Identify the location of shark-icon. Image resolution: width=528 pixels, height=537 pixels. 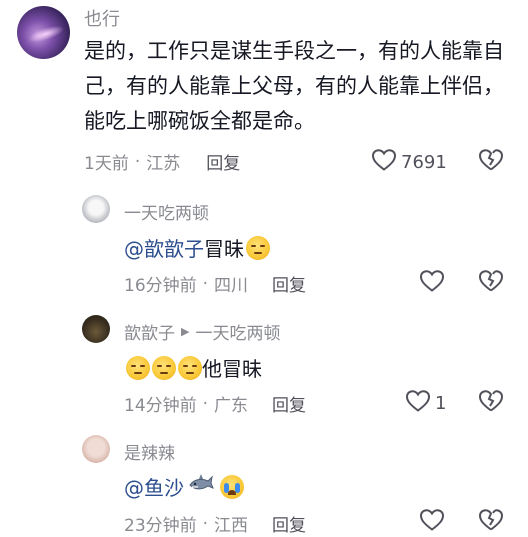
(201, 486).